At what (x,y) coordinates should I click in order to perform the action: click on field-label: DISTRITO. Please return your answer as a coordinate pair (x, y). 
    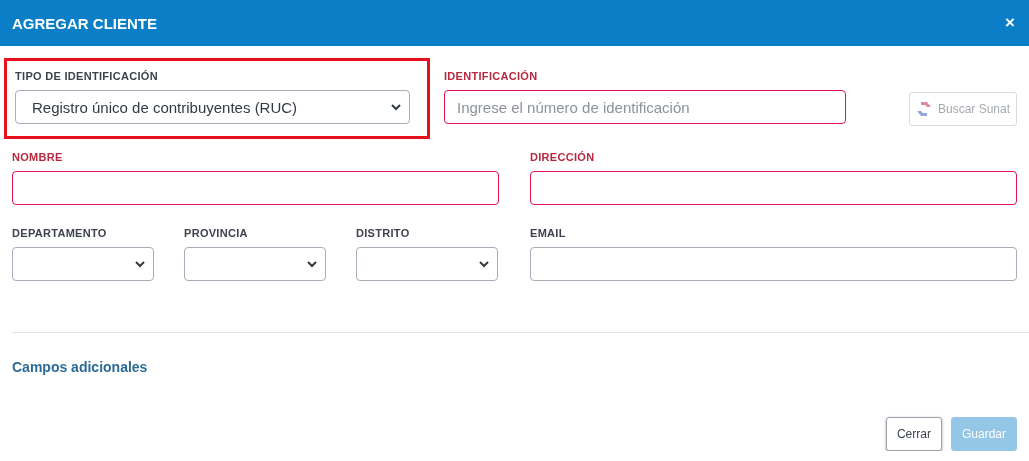
    Looking at the image, I should click on (383, 233).